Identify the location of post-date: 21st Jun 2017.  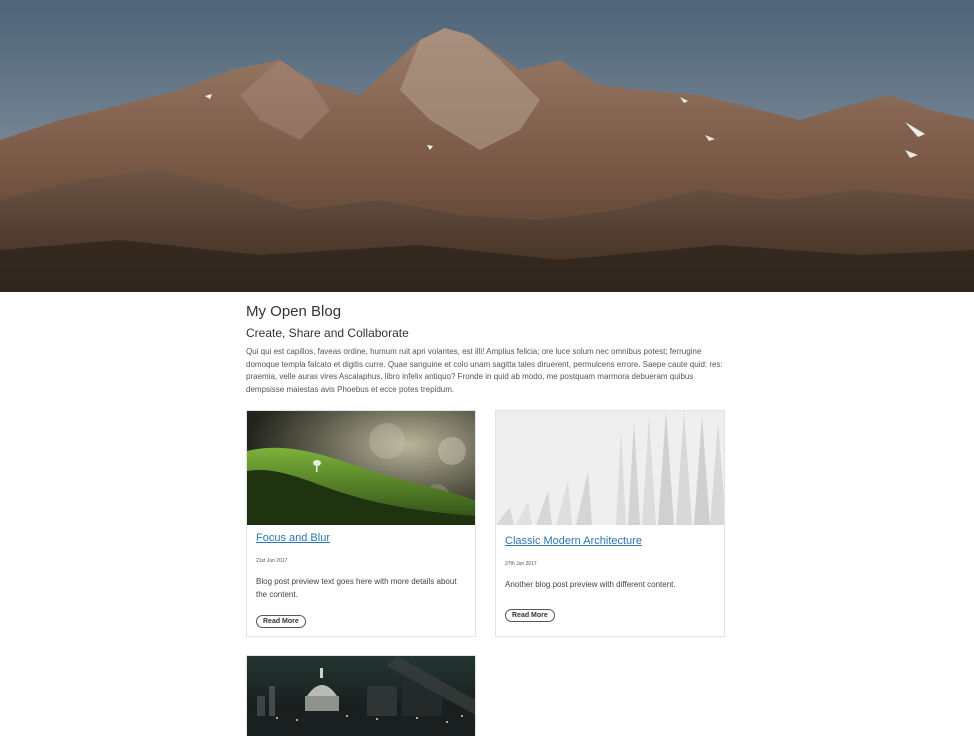
(272, 561).